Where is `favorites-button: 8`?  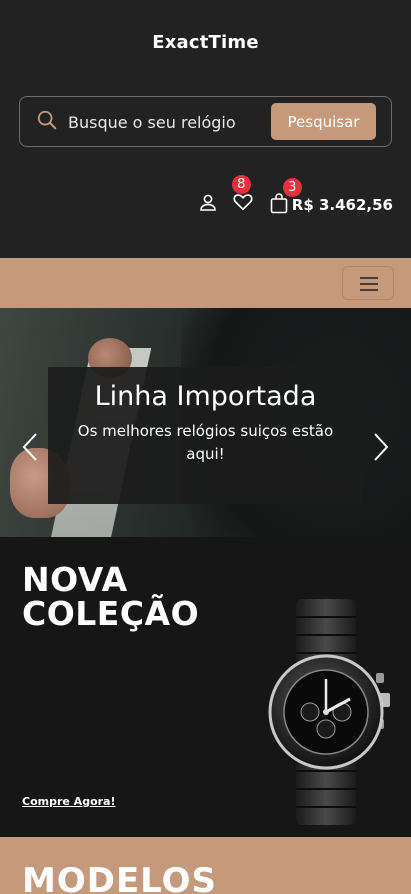
favorites-button: 8 is located at coordinates (250, 196).